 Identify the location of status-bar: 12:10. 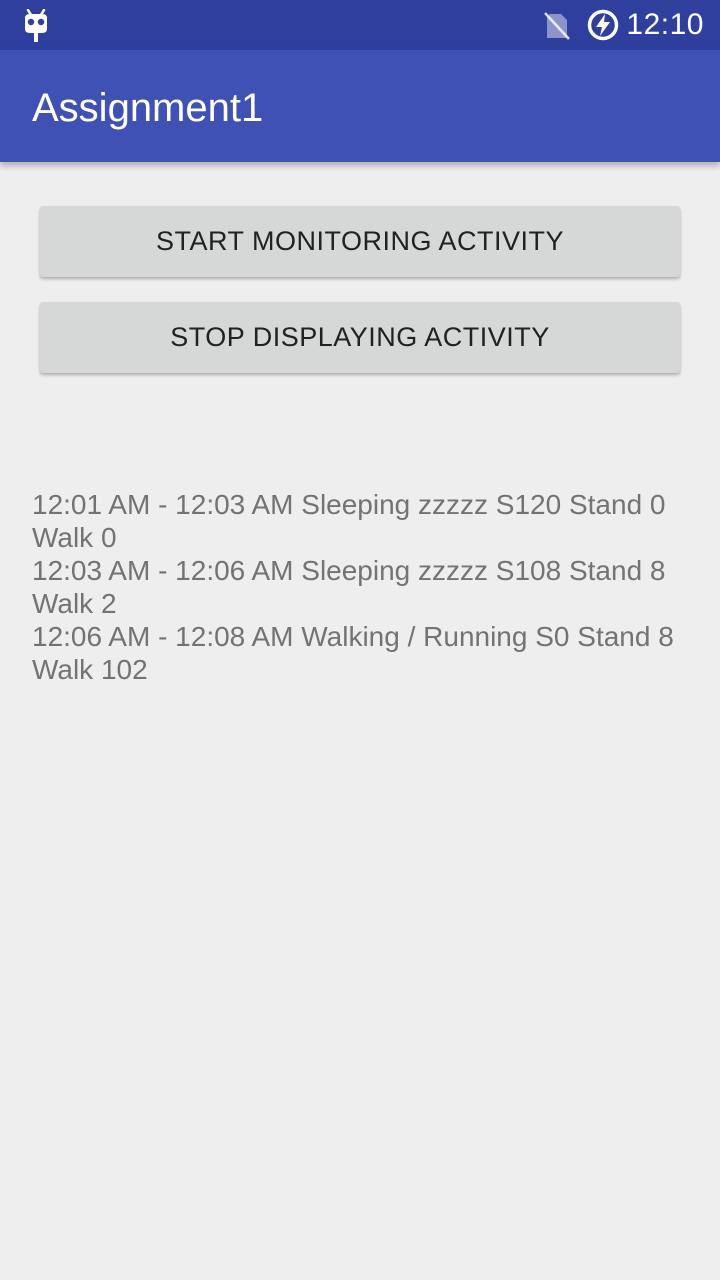
(360, 25).